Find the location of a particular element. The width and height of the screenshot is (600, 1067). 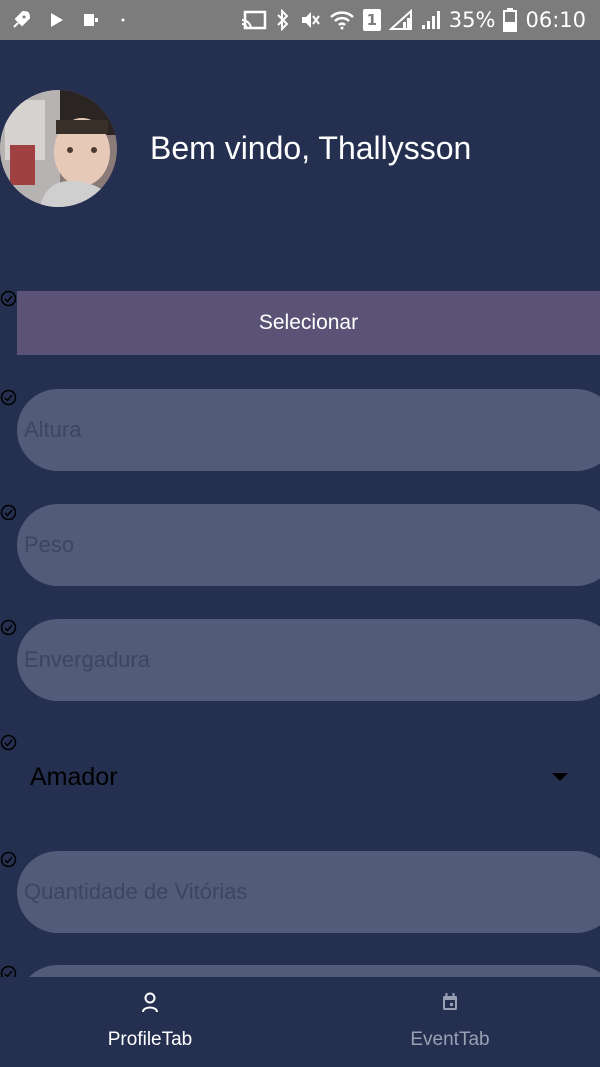

caret-down-icon is located at coordinates (560, 777).